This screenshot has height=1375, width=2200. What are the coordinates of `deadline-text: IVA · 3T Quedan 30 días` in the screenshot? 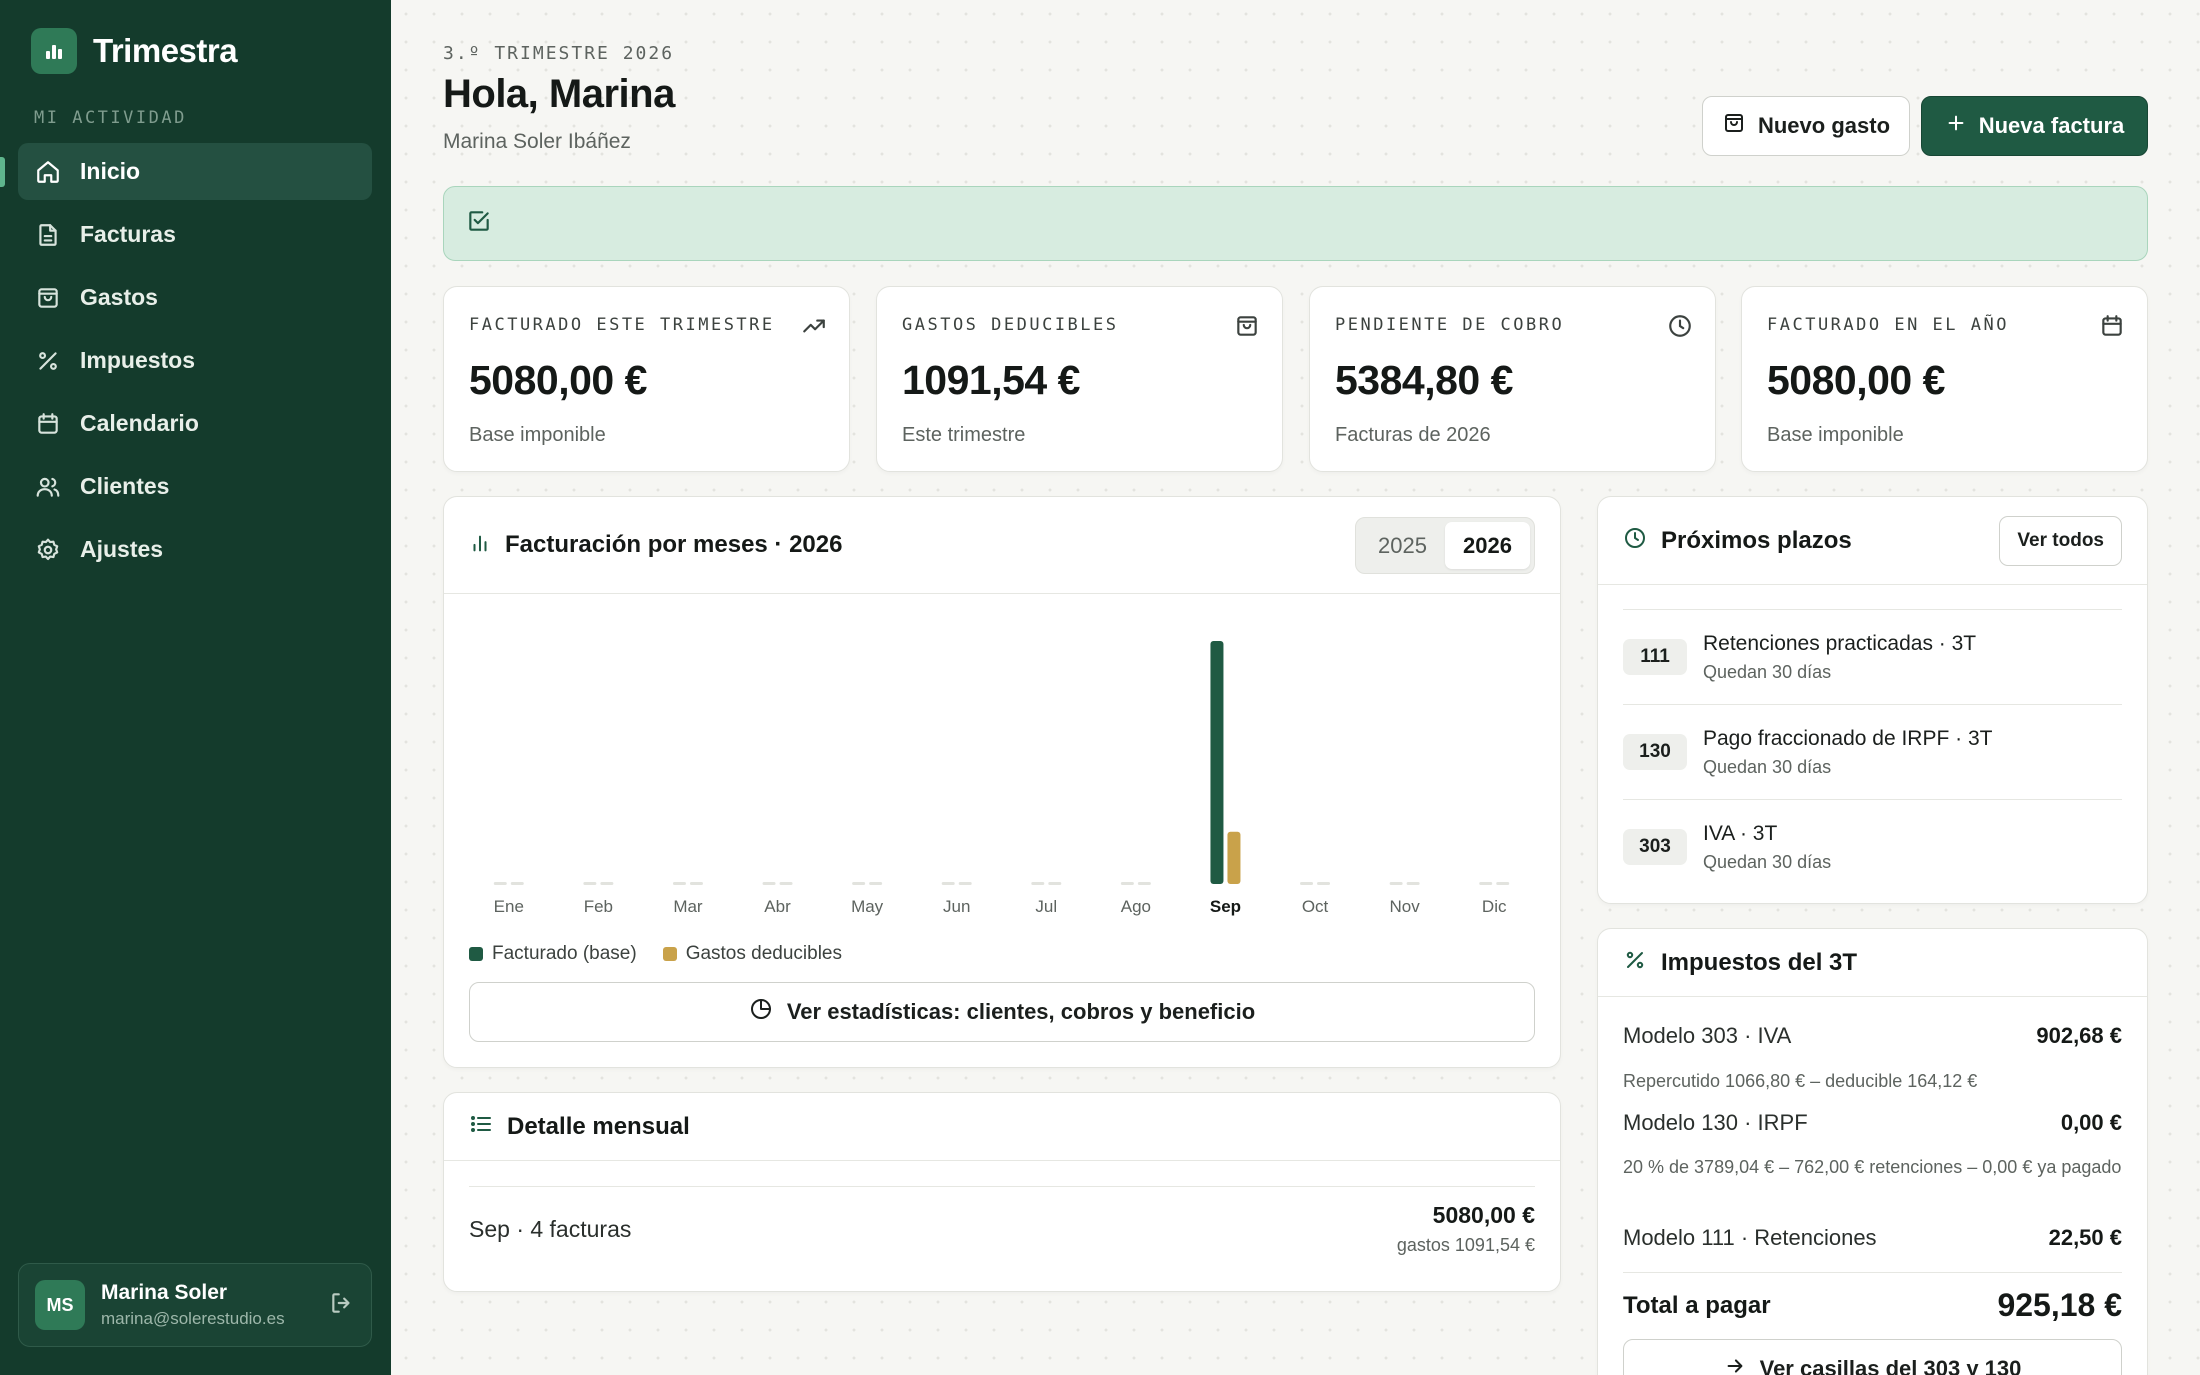 It's located at (1767, 847).